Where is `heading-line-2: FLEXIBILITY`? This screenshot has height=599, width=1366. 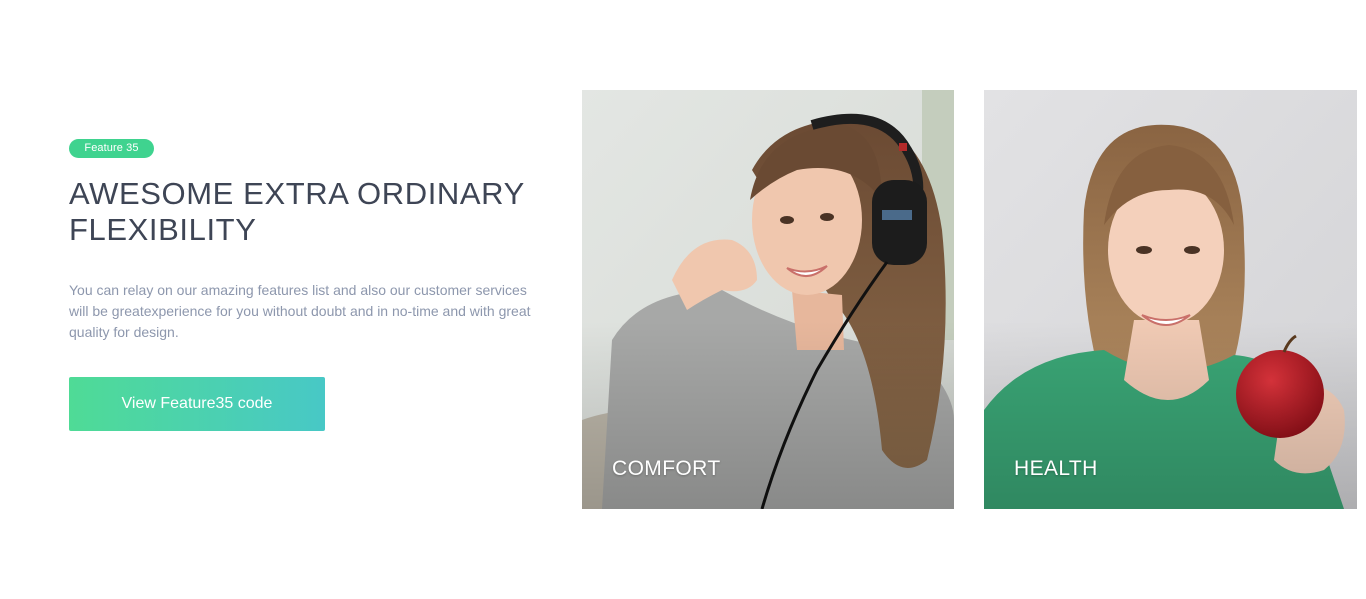 heading-line-2: FLEXIBILITY is located at coordinates (163, 229).